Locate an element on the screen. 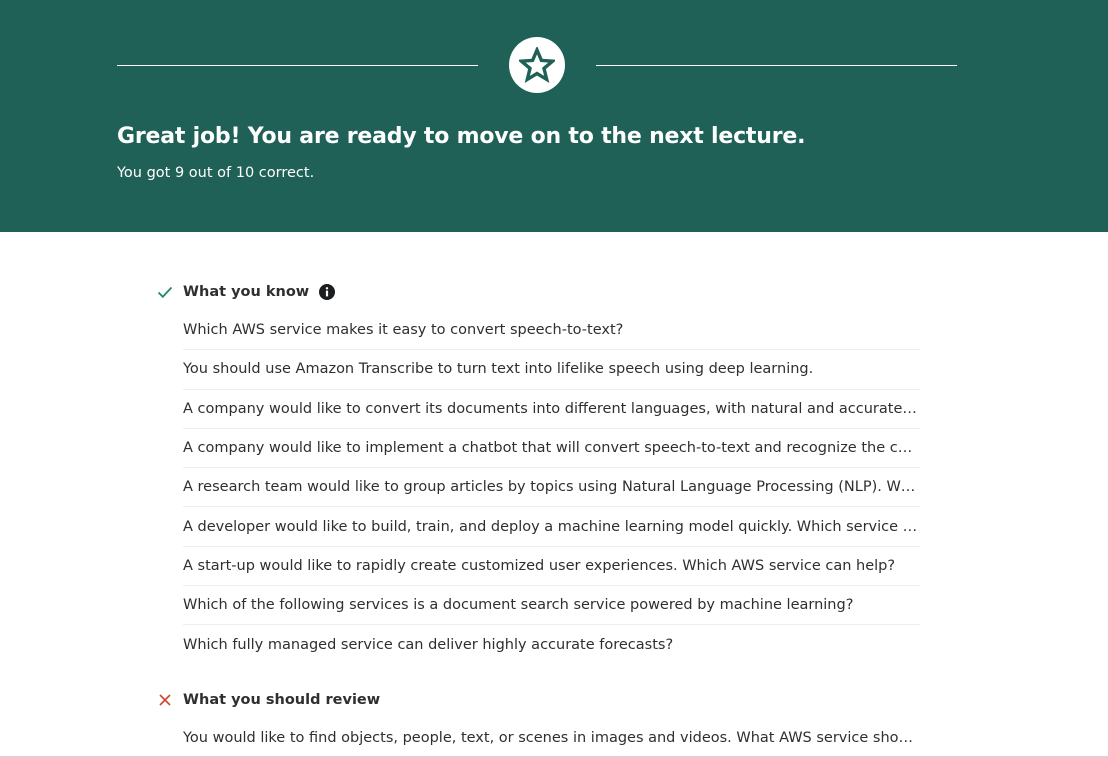 The height and width of the screenshot is (757, 1108). info-icon is located at coordinates (327, 292).